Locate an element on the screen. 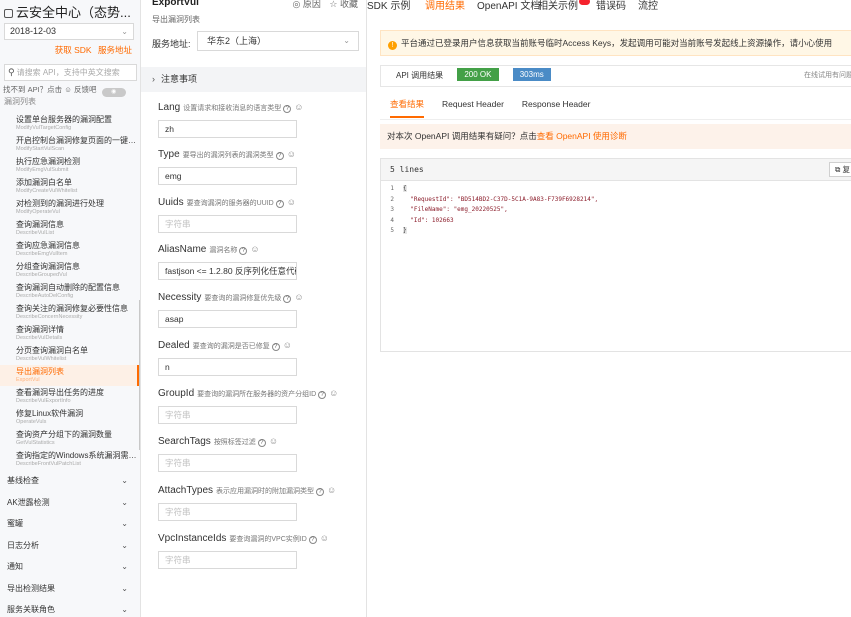 This screenshot has width=851, height=617. param-label: Uuids 要查询漏洞的服务器的UUID? ☺ is located at coordinates (227, 203).